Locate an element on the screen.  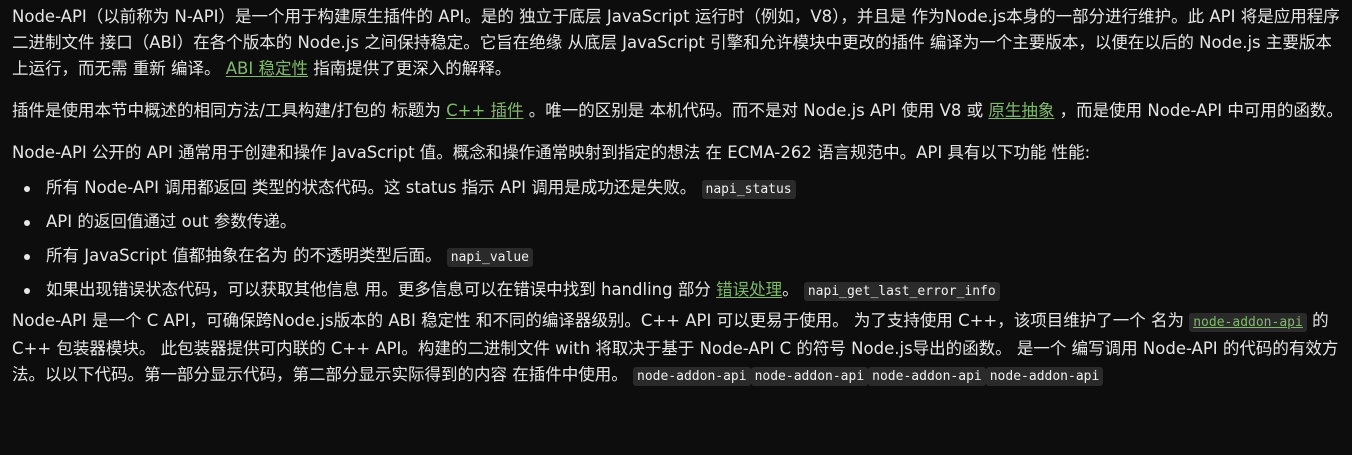
addons-text-middle: 。唯一的区别是 本机代码。而不是对 Node.js API 使用 V8 或 is located at coordinates (756, 110).